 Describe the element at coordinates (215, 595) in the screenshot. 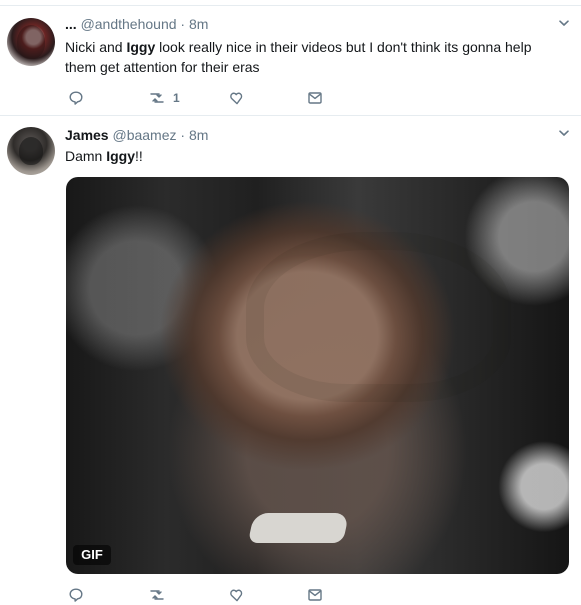

I see `tweet-actions` at that location.